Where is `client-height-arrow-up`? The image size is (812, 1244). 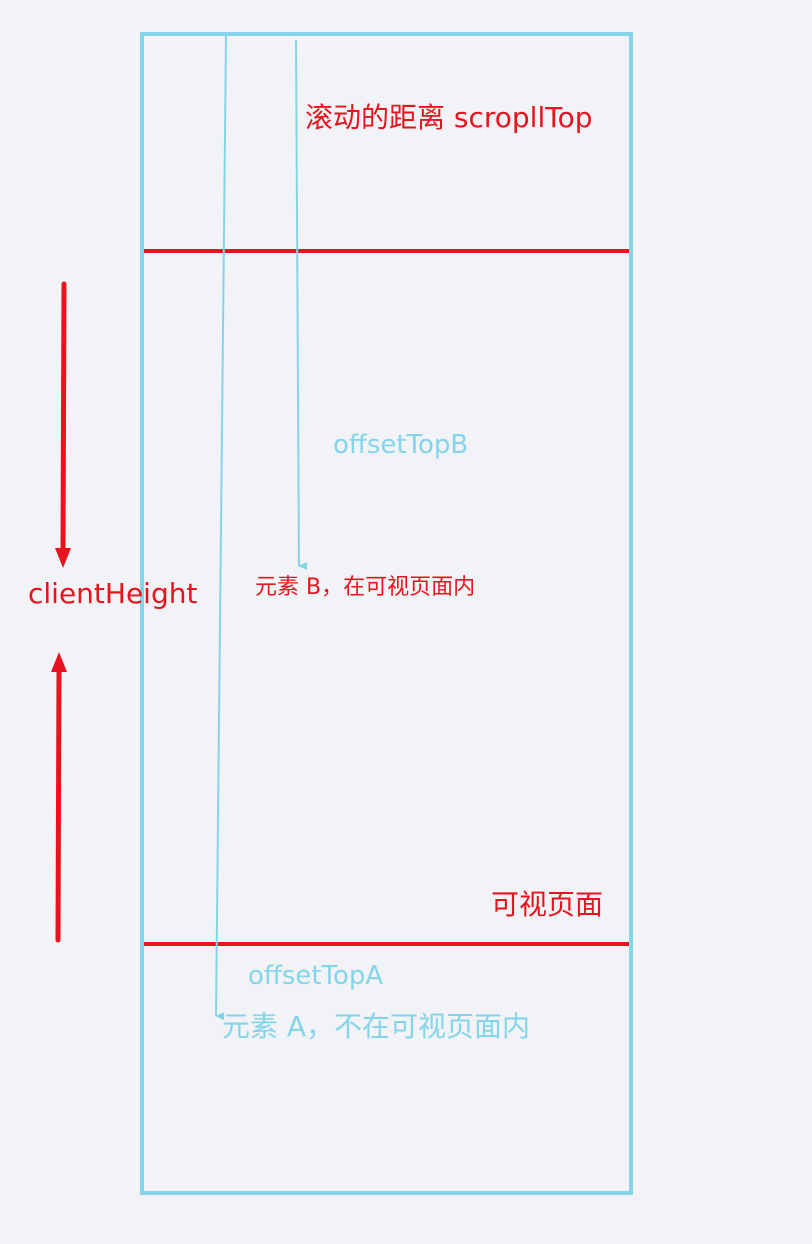 client-height-arrow-up is located at coordinates (59, 797).